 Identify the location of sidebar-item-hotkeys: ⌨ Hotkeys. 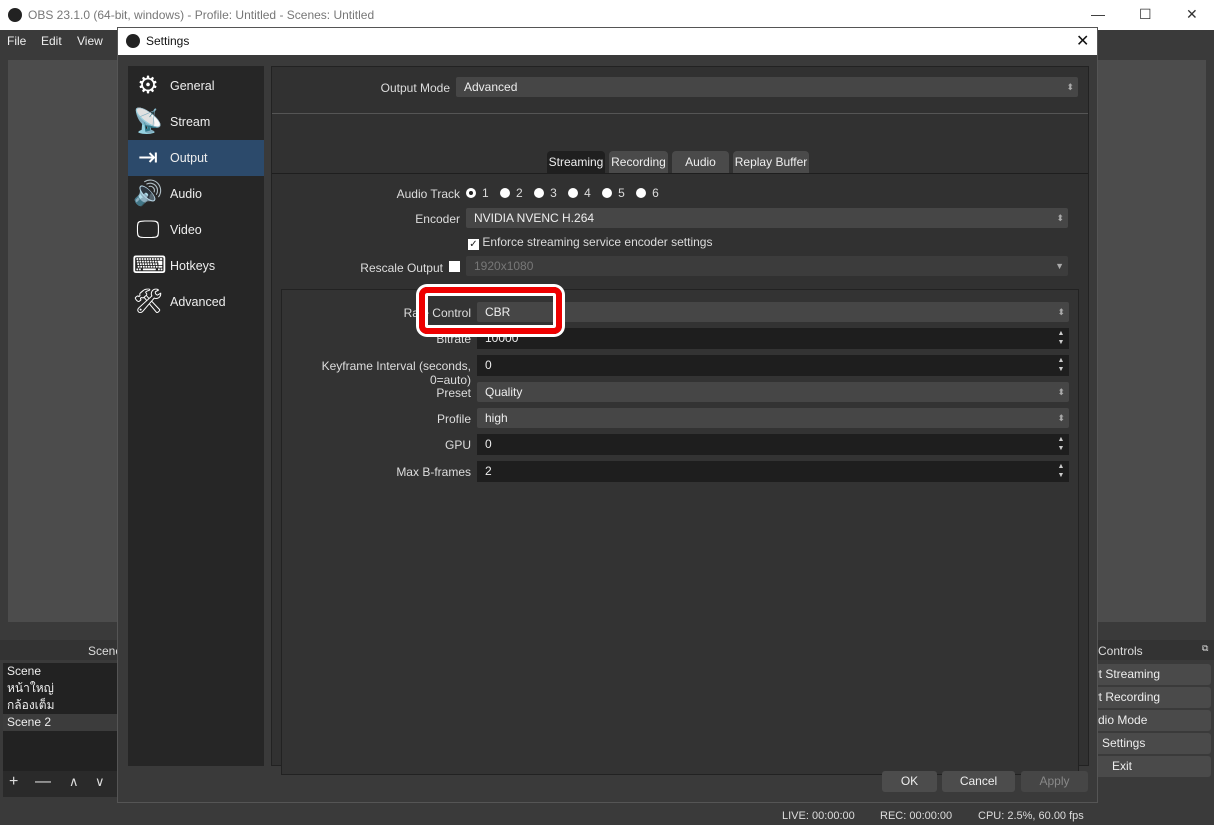
(196, 266).